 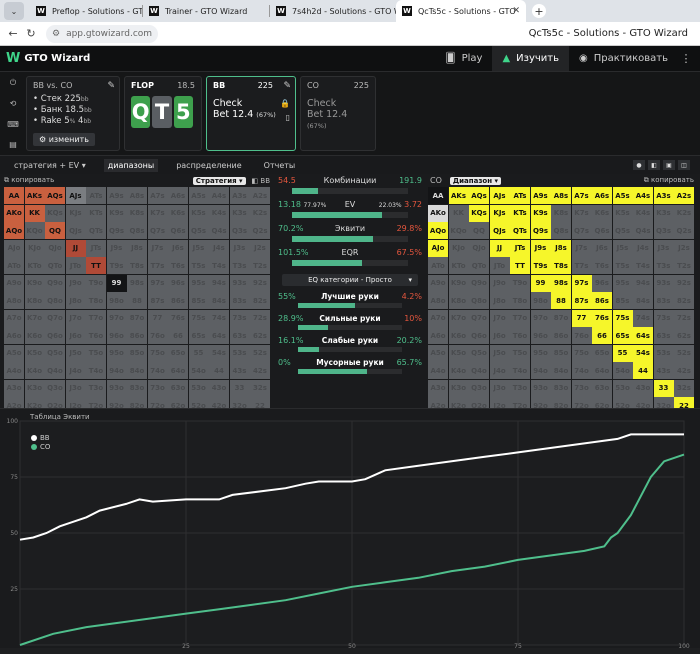 What do you see at coordinates (239, 283) in the screenshot?
I see `hand-cell: 93s` at bounding box center [239, 283].